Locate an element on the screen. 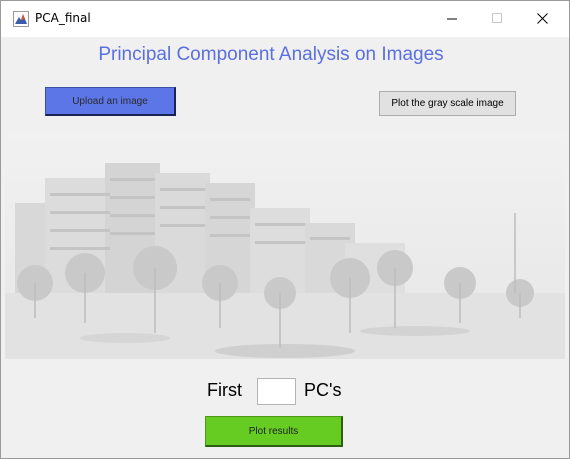 The image size is (570, 459). close-button is located at coordinates (543, 19).